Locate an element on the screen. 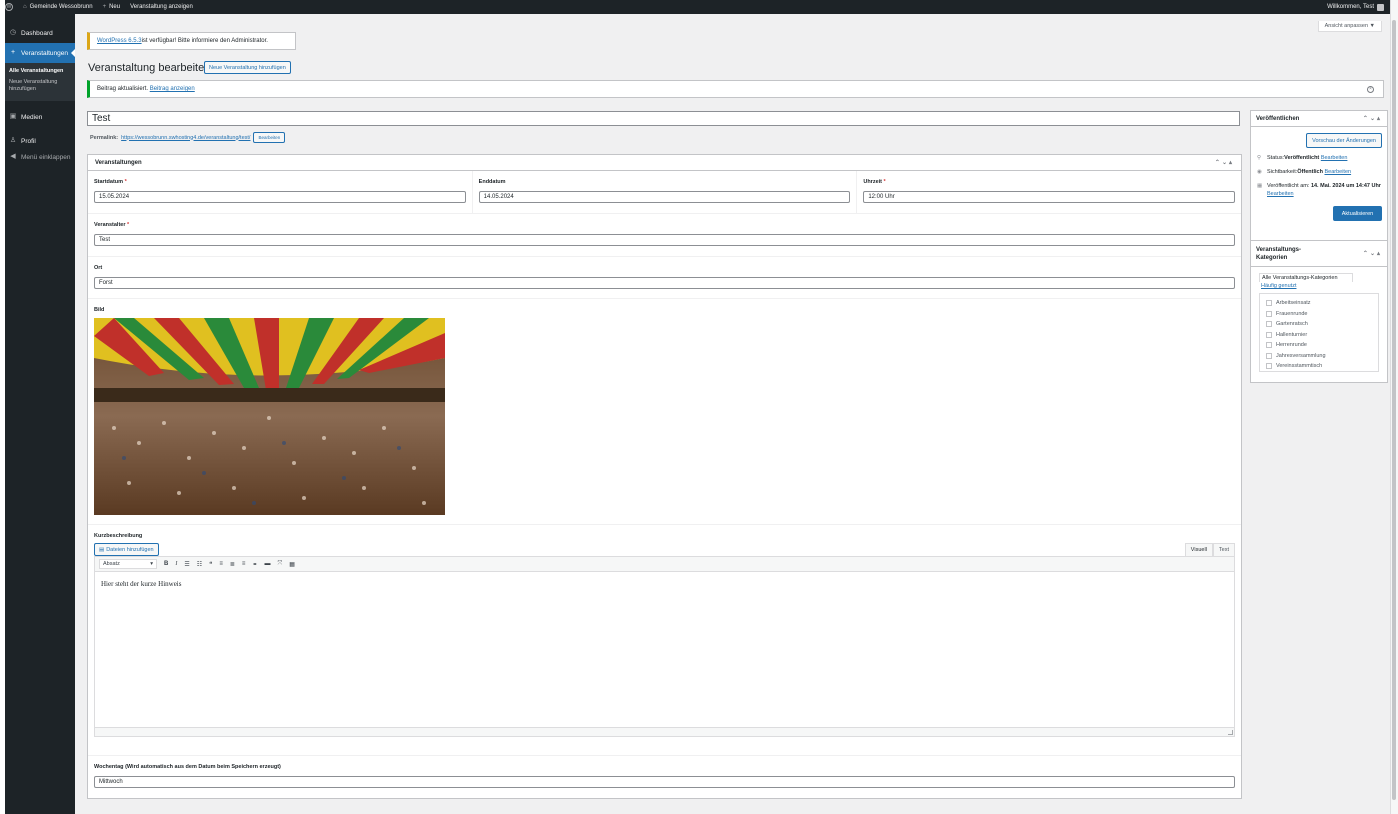 The height and width of the screenshot is (814, 1398). edit-status-link: Bearbeiten is located at coordinates (1334, 158).